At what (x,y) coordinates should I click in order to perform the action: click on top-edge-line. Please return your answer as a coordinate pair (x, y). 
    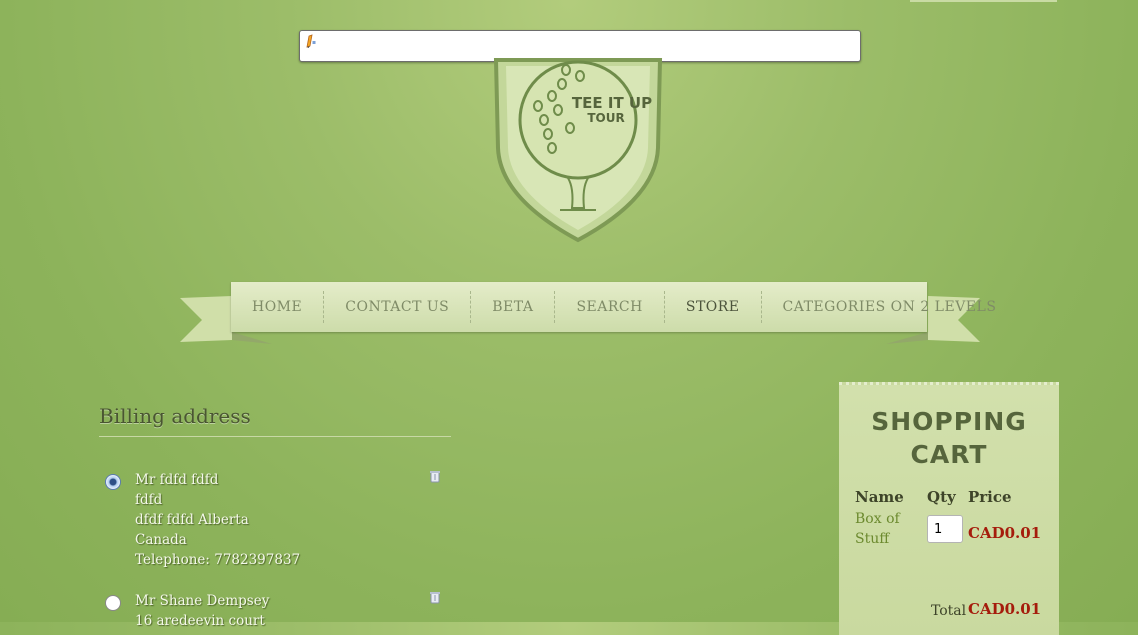
    Looking at the image, I should click on (983, 1).